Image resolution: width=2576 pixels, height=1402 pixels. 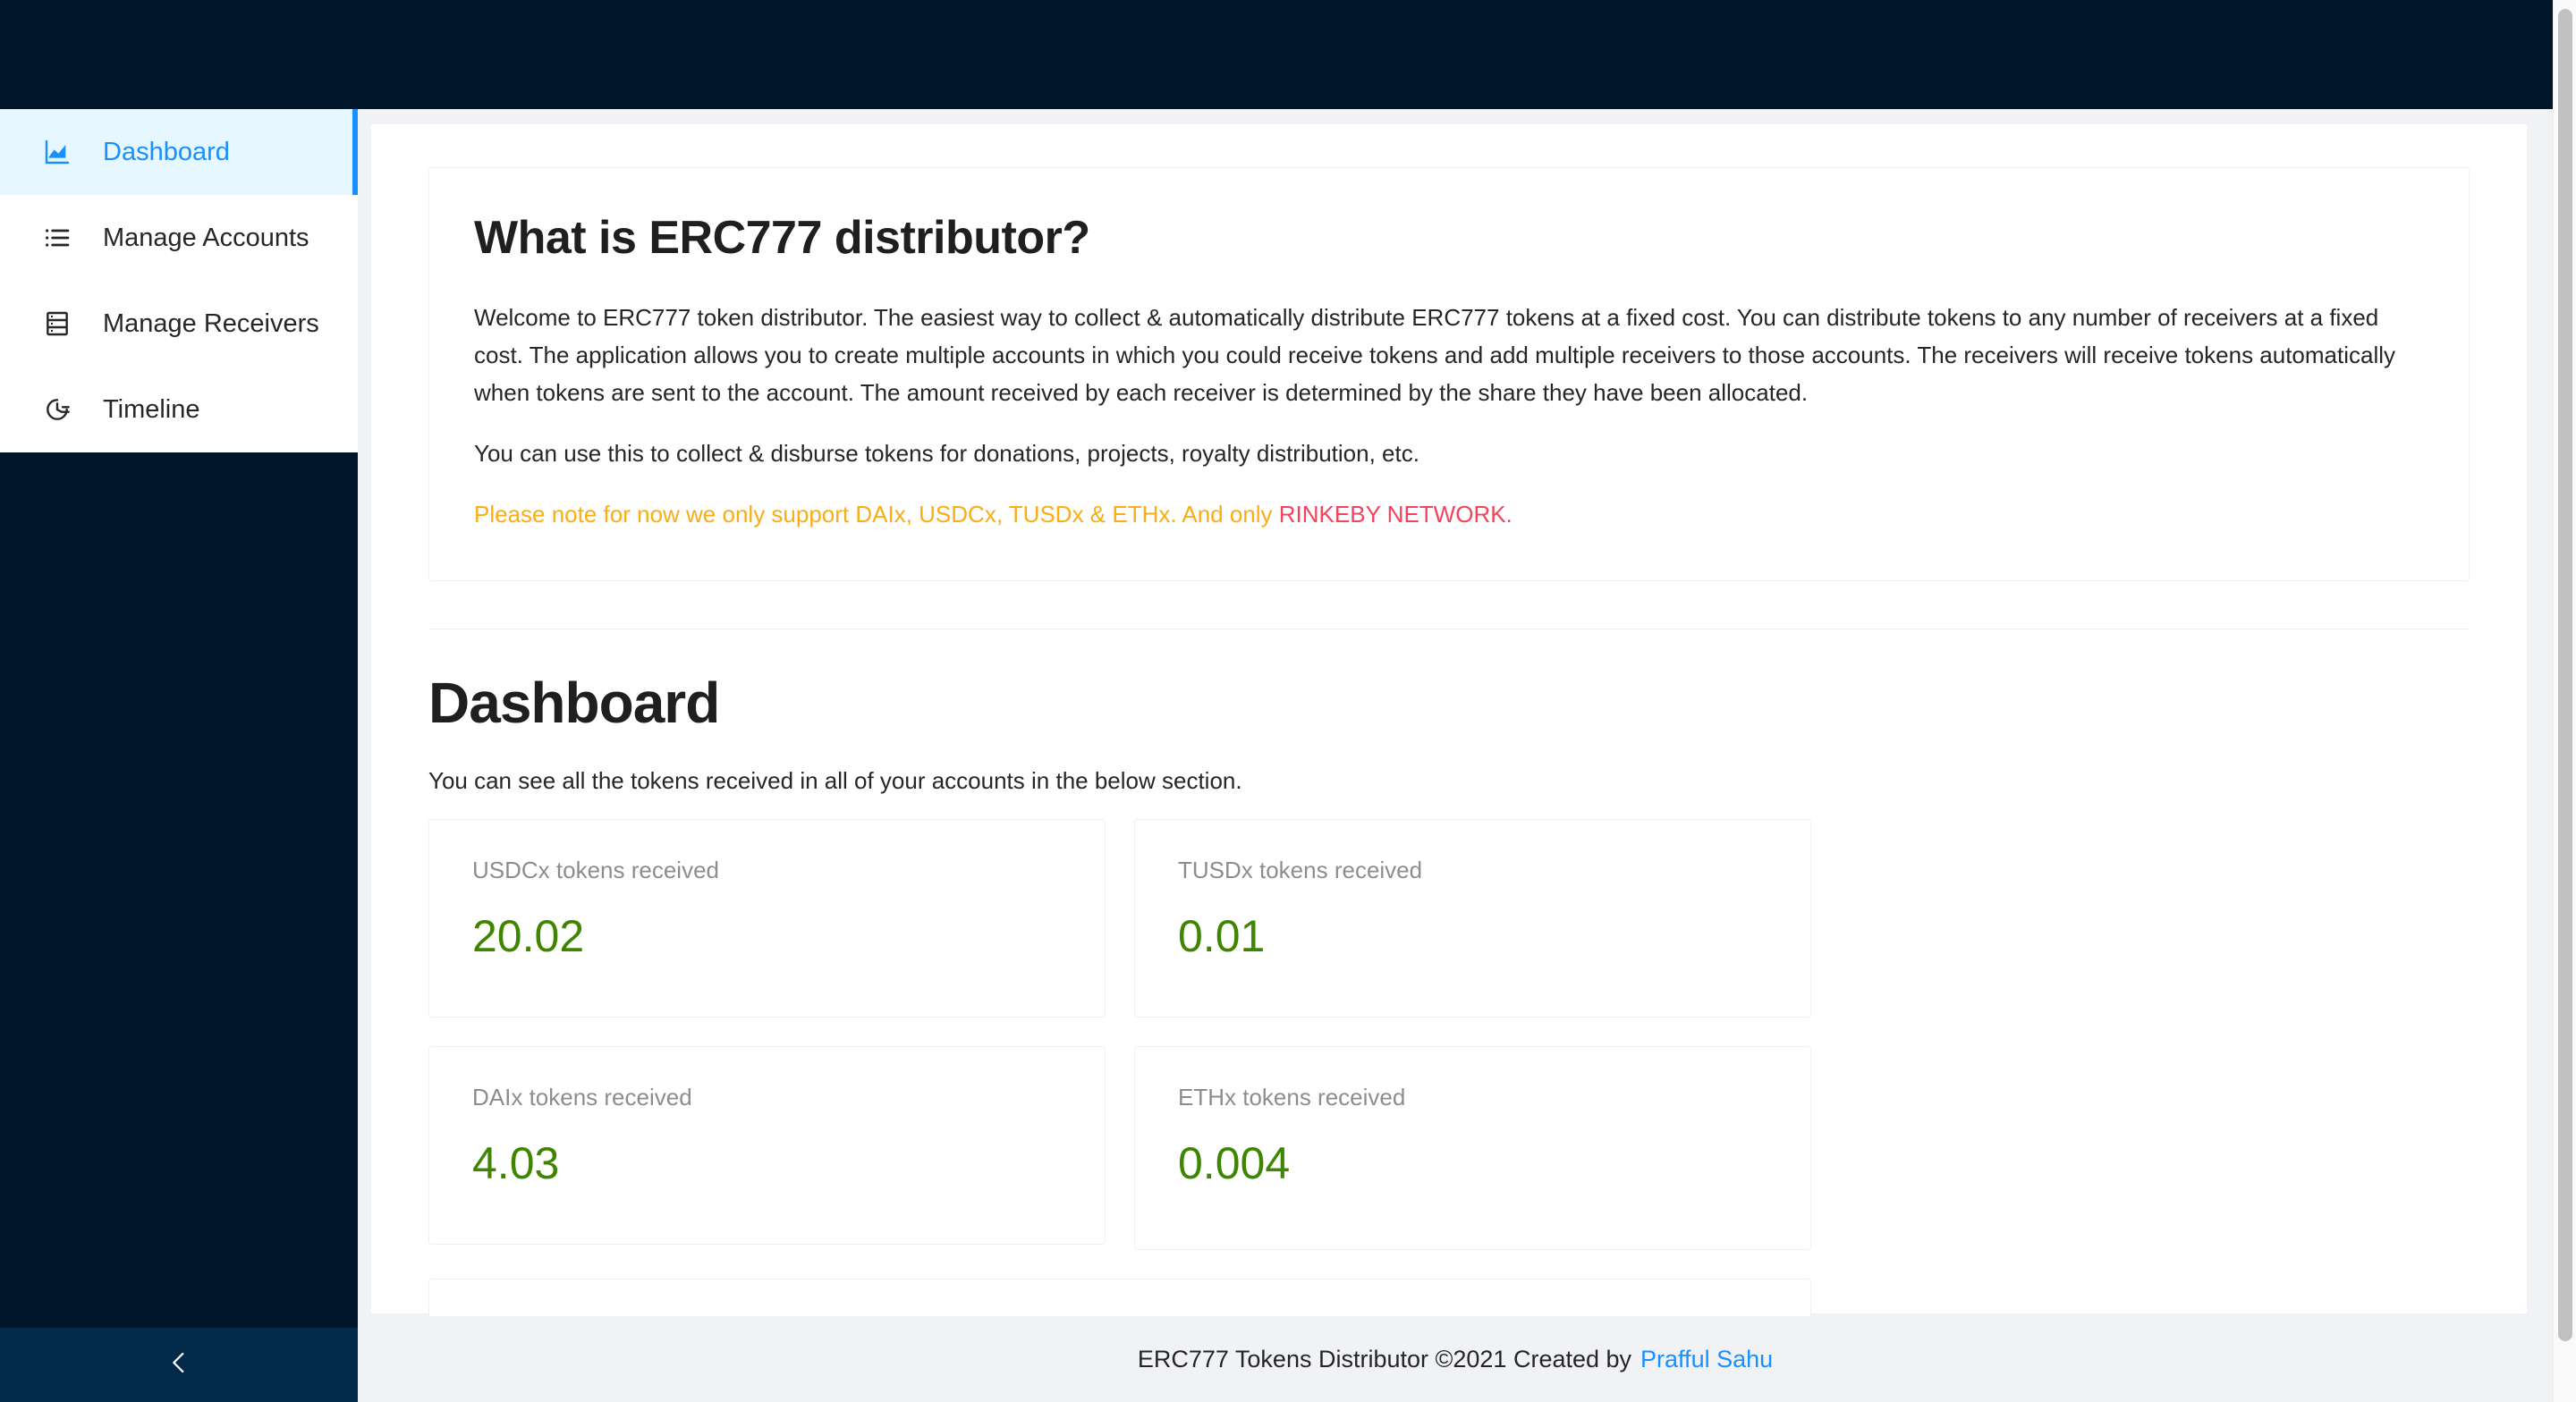 I want to click on clock-history-icon, so click(x=57, y=410).